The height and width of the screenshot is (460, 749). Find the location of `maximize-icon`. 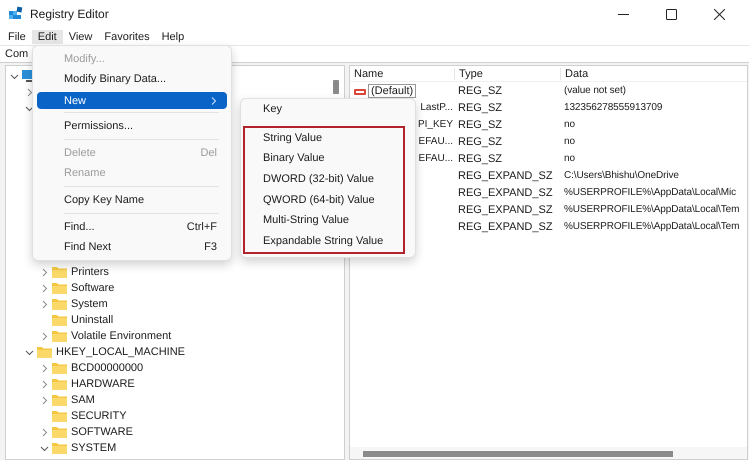

maximize-icon is located at coordinates (671, 14).